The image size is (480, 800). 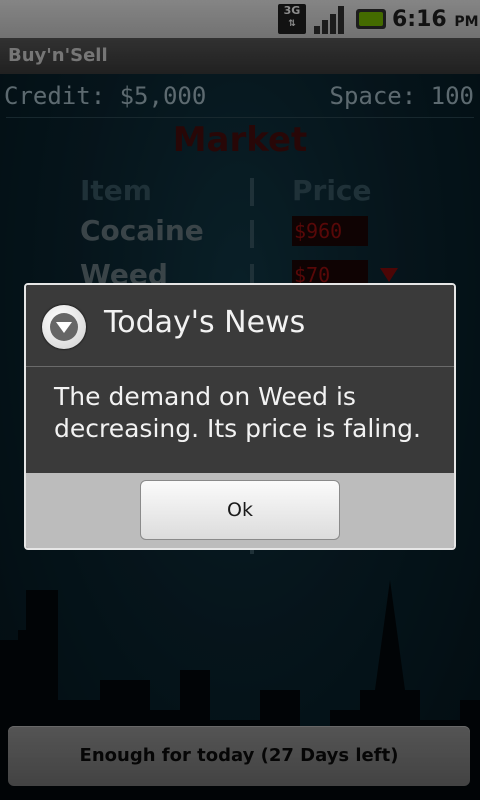 I want to click on chevron-down-circle-icon, so click(x=64, y=327).